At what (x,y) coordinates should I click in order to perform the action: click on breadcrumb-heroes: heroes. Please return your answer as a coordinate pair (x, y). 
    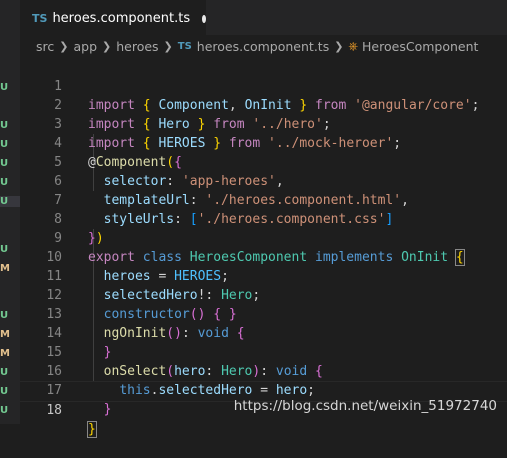
    Looking at the image, I should click on (137, 46).